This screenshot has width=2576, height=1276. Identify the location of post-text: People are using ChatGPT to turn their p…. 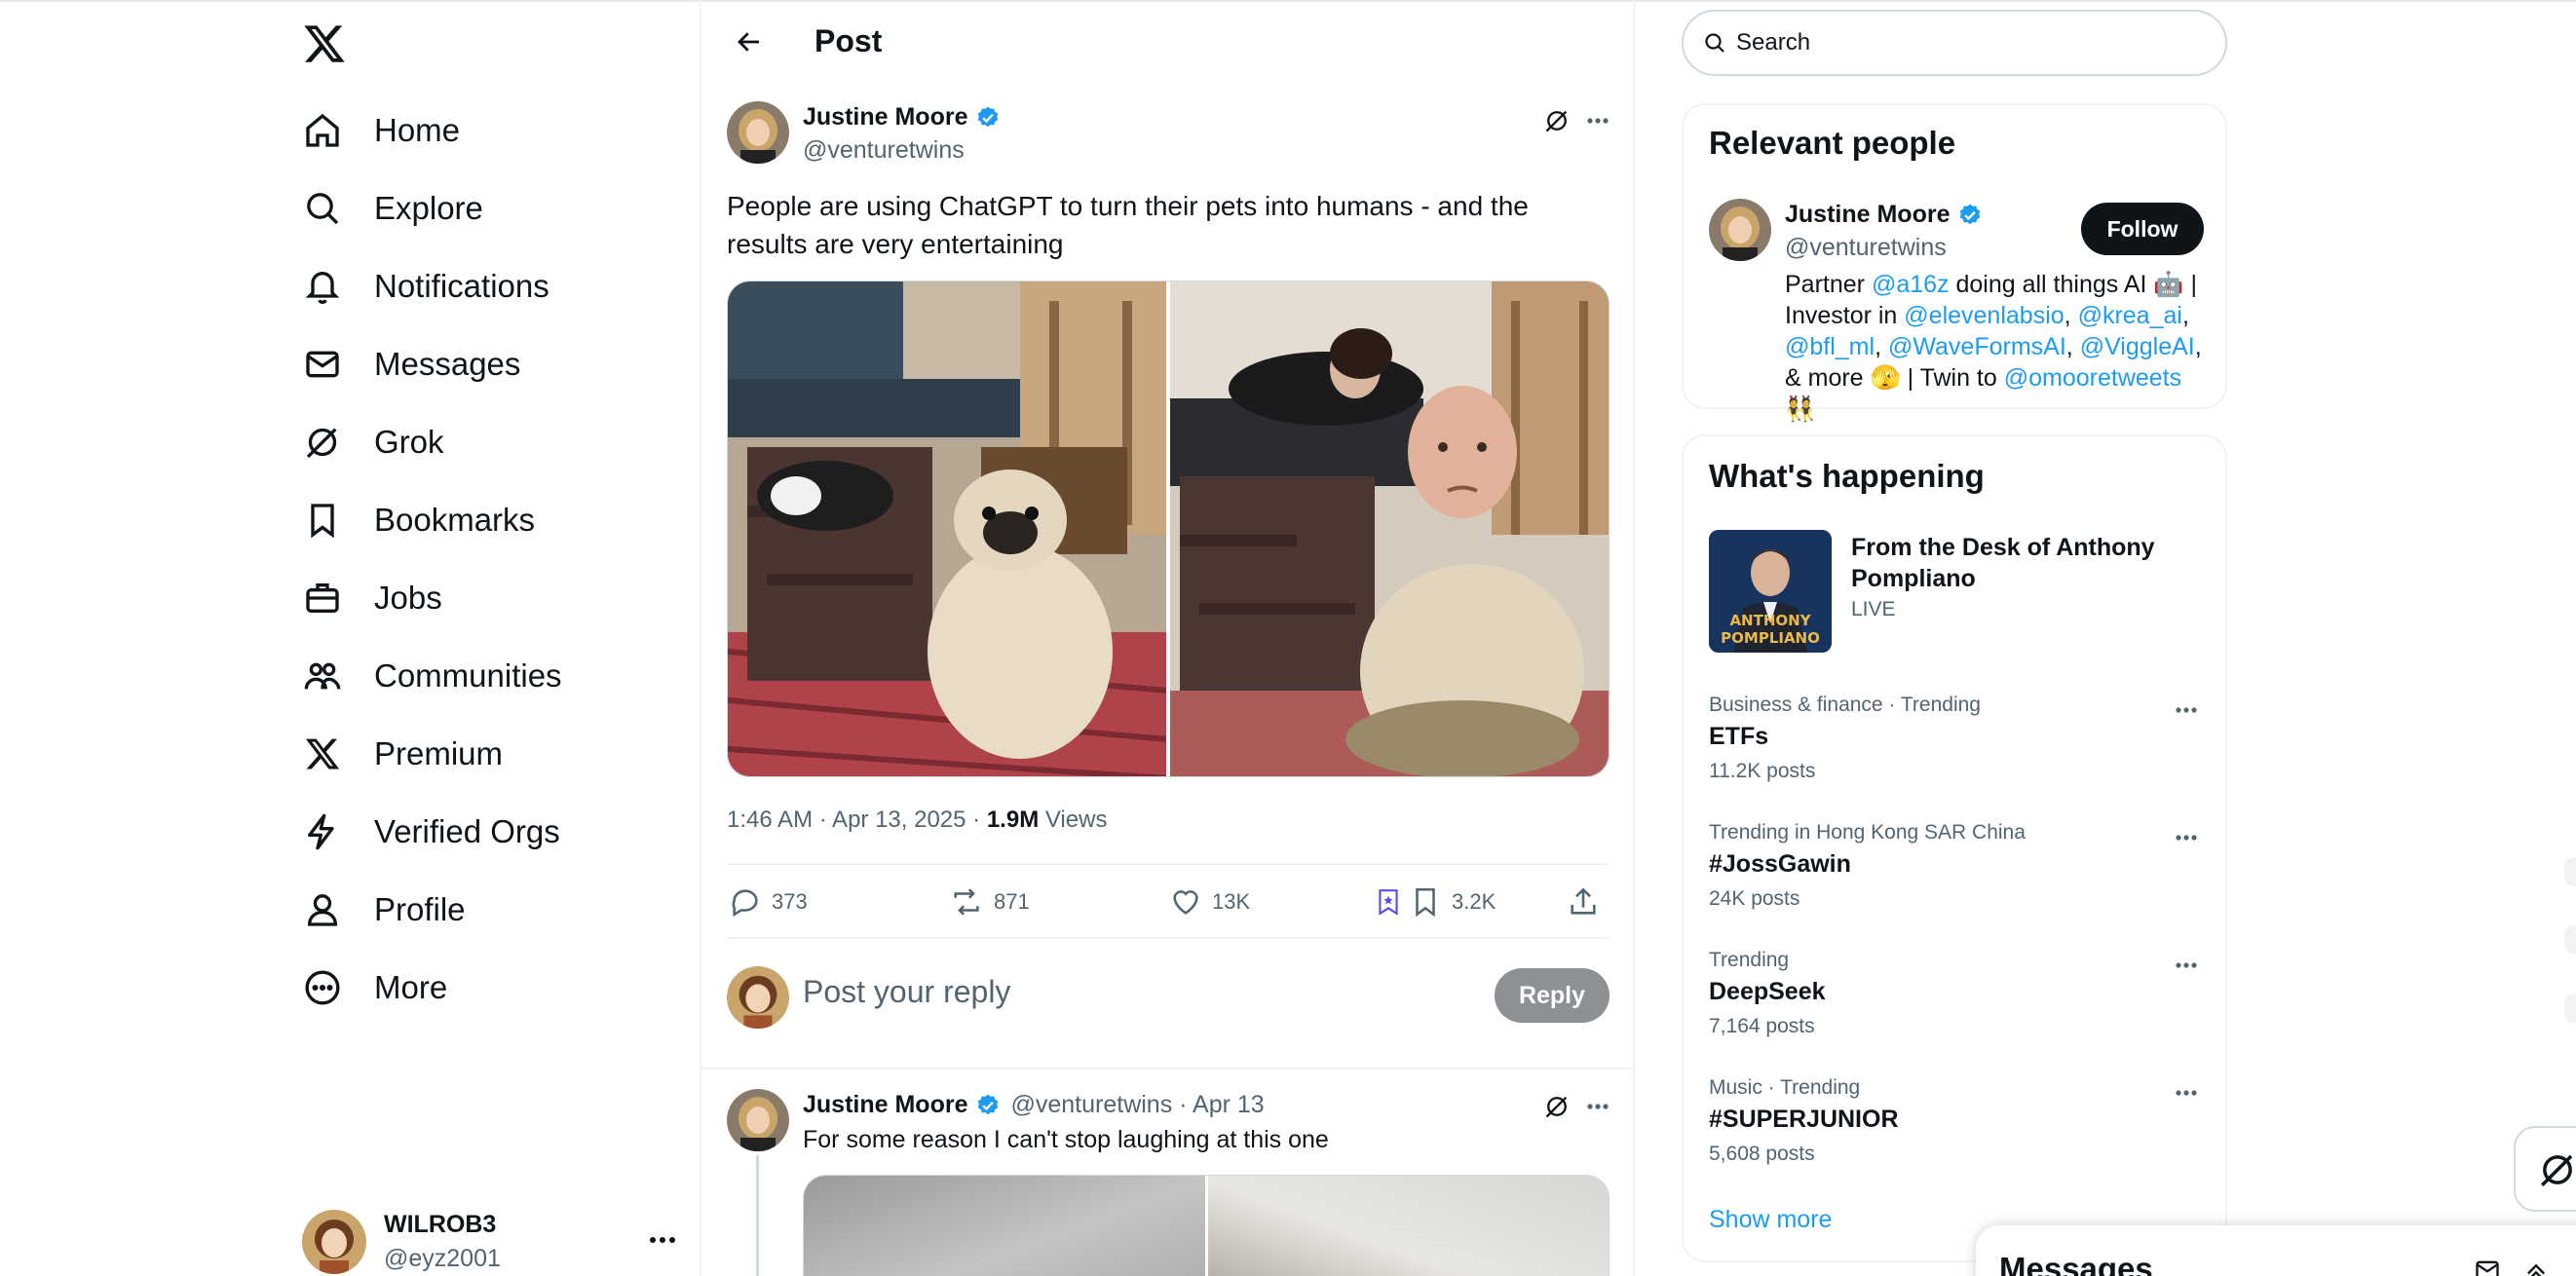
(1128, 225).